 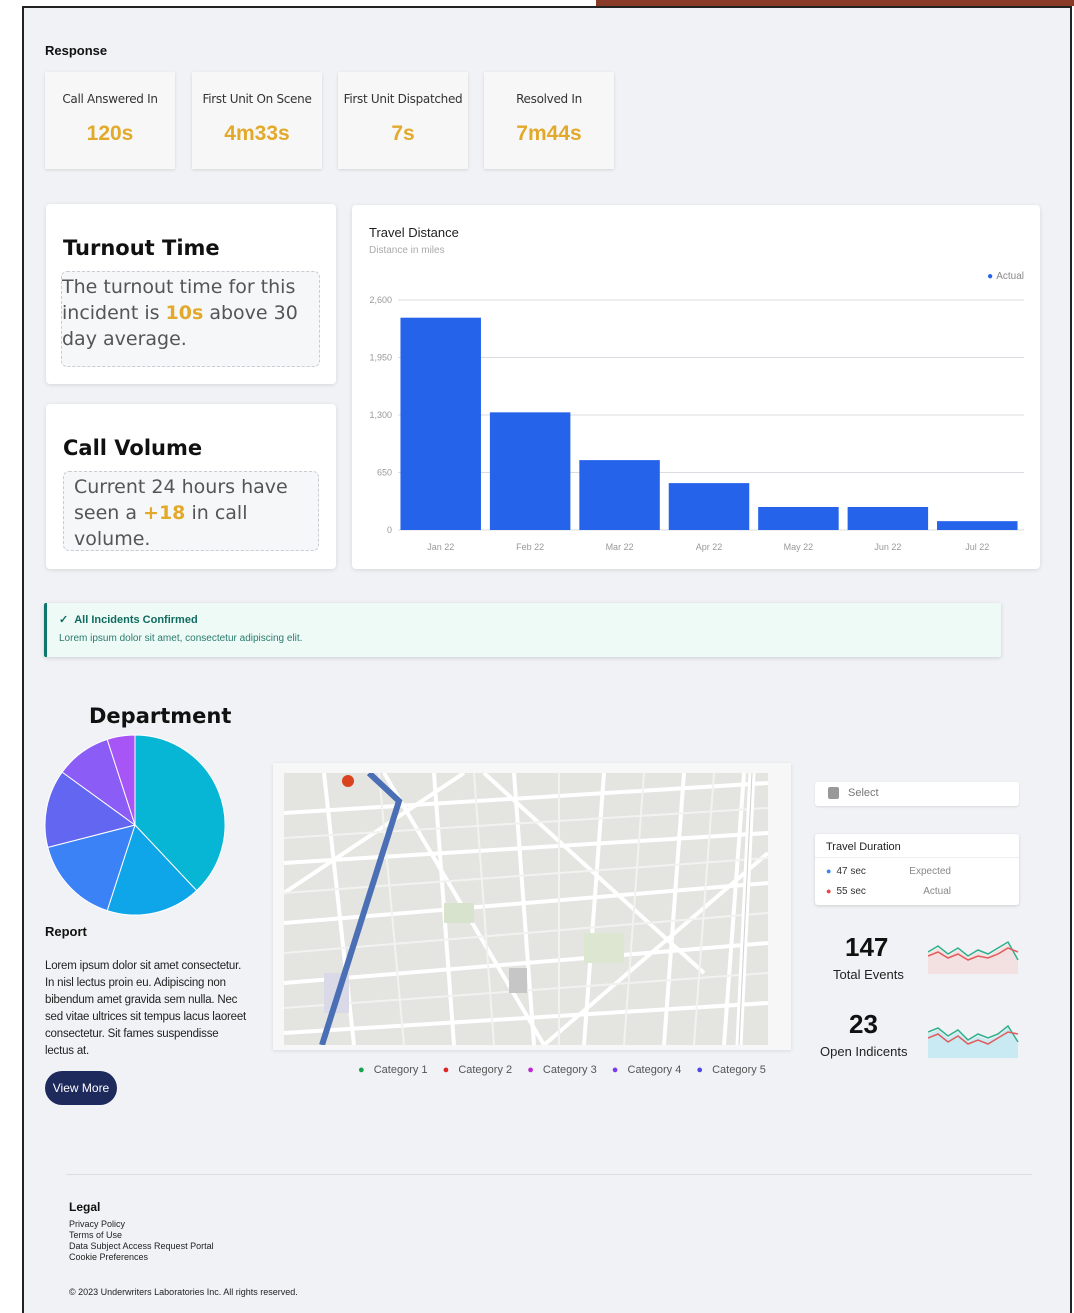 I want to click on stat-card-first-unit-on-scene: First Unit On Scene 4m33s, so click(x=257, y=120).